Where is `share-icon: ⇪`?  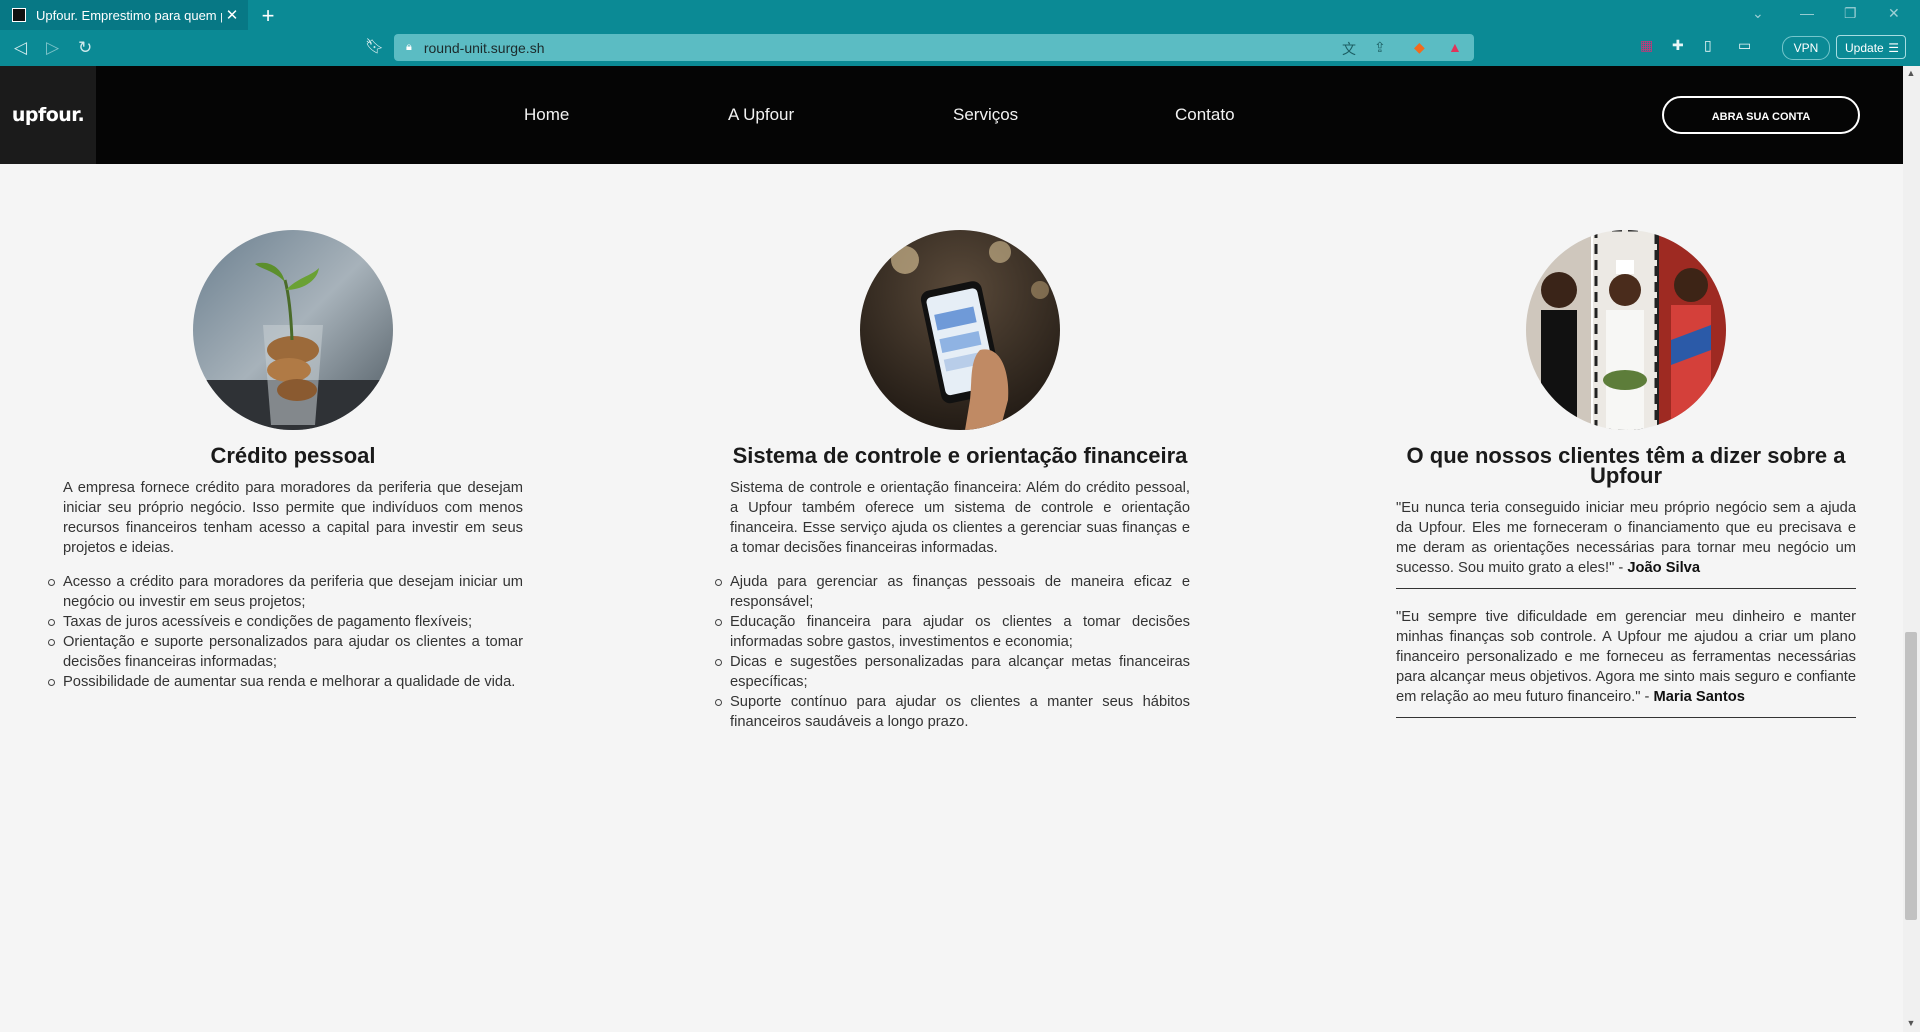
share-icon: ⇪ is located at coordinates (1380, 47).